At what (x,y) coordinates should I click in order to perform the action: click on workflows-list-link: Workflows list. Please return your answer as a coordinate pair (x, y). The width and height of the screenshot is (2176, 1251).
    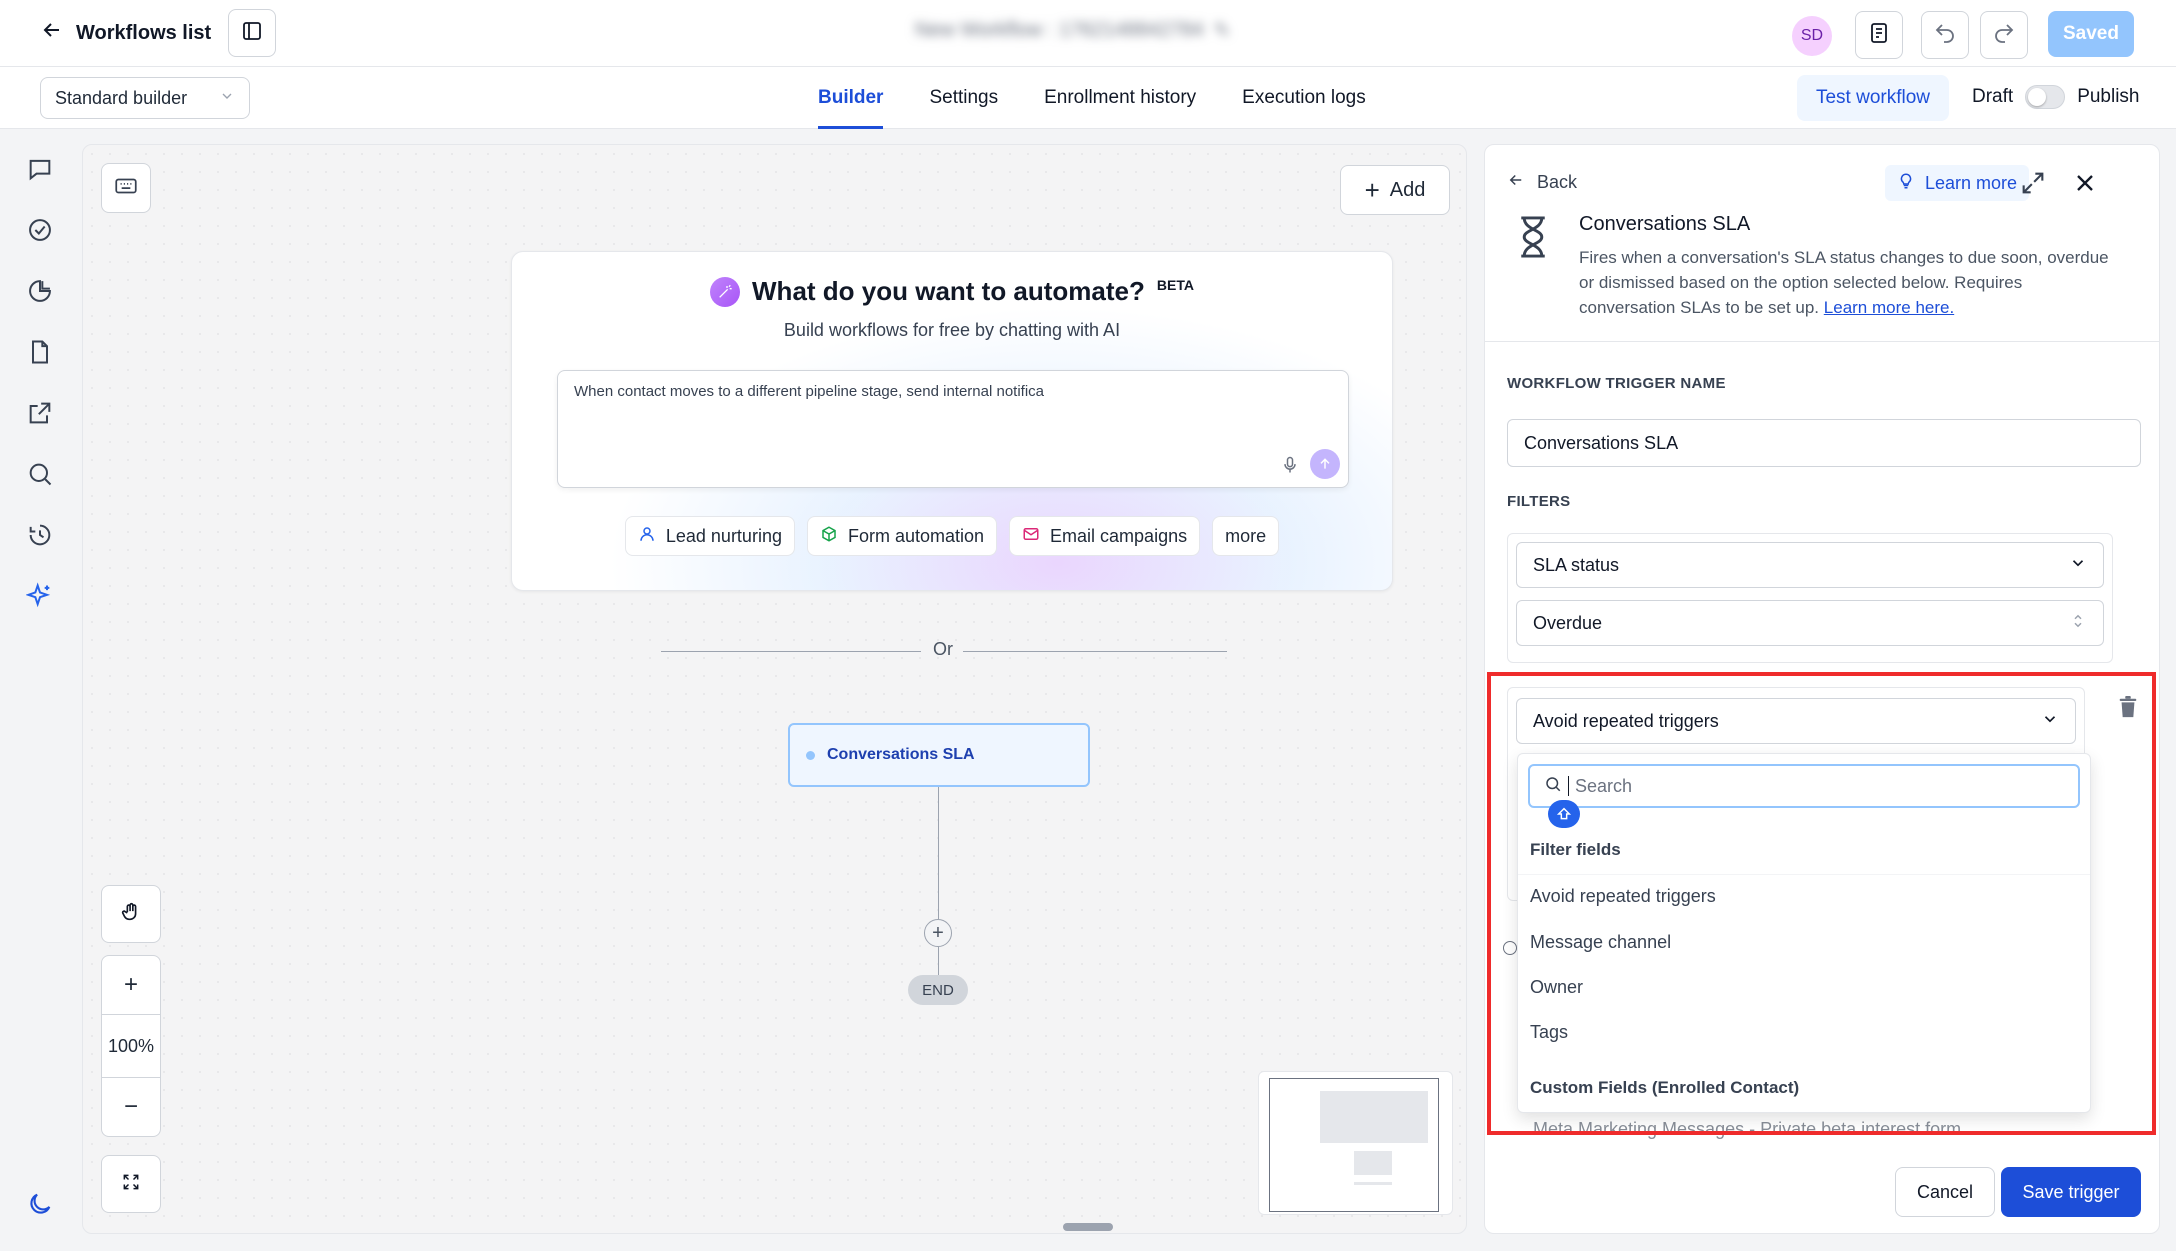
    Looking at the image, I should click on (125, 33).